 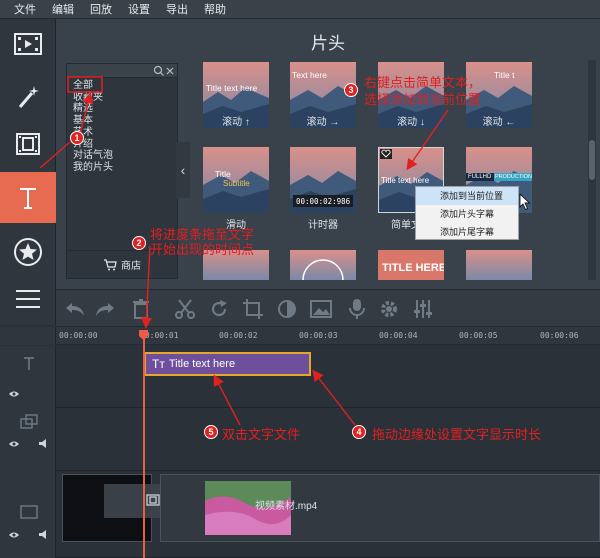 What do you see at coordinates (309, 75) in the screenshot?
I see `thumb-caption: Text here` at bounding box center [309, 75].